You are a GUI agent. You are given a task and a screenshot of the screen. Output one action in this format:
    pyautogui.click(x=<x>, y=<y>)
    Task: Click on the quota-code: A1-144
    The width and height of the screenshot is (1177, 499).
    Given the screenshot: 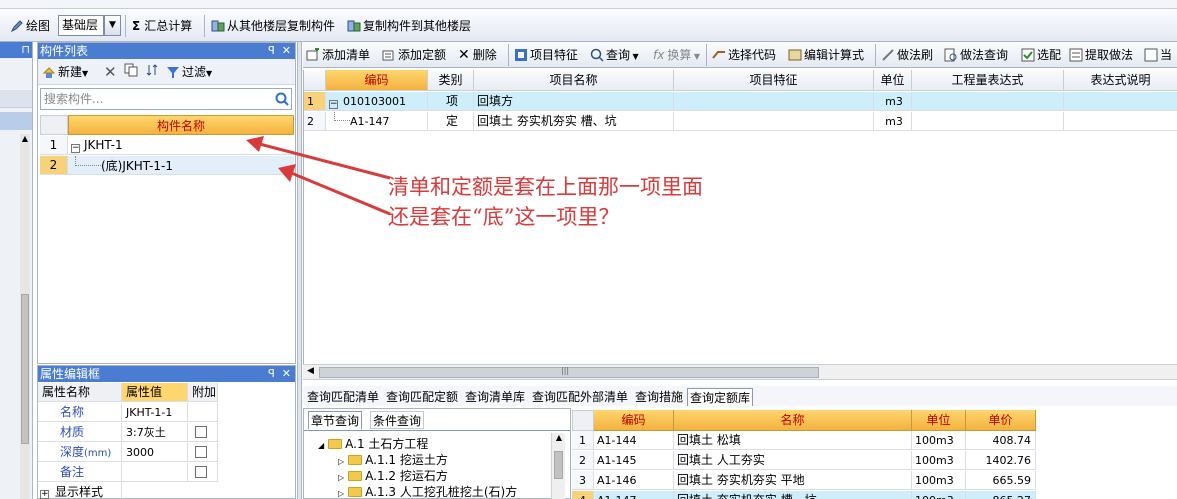 What is the action you would take?
    pyautogui.click(x=634, y=440)
    